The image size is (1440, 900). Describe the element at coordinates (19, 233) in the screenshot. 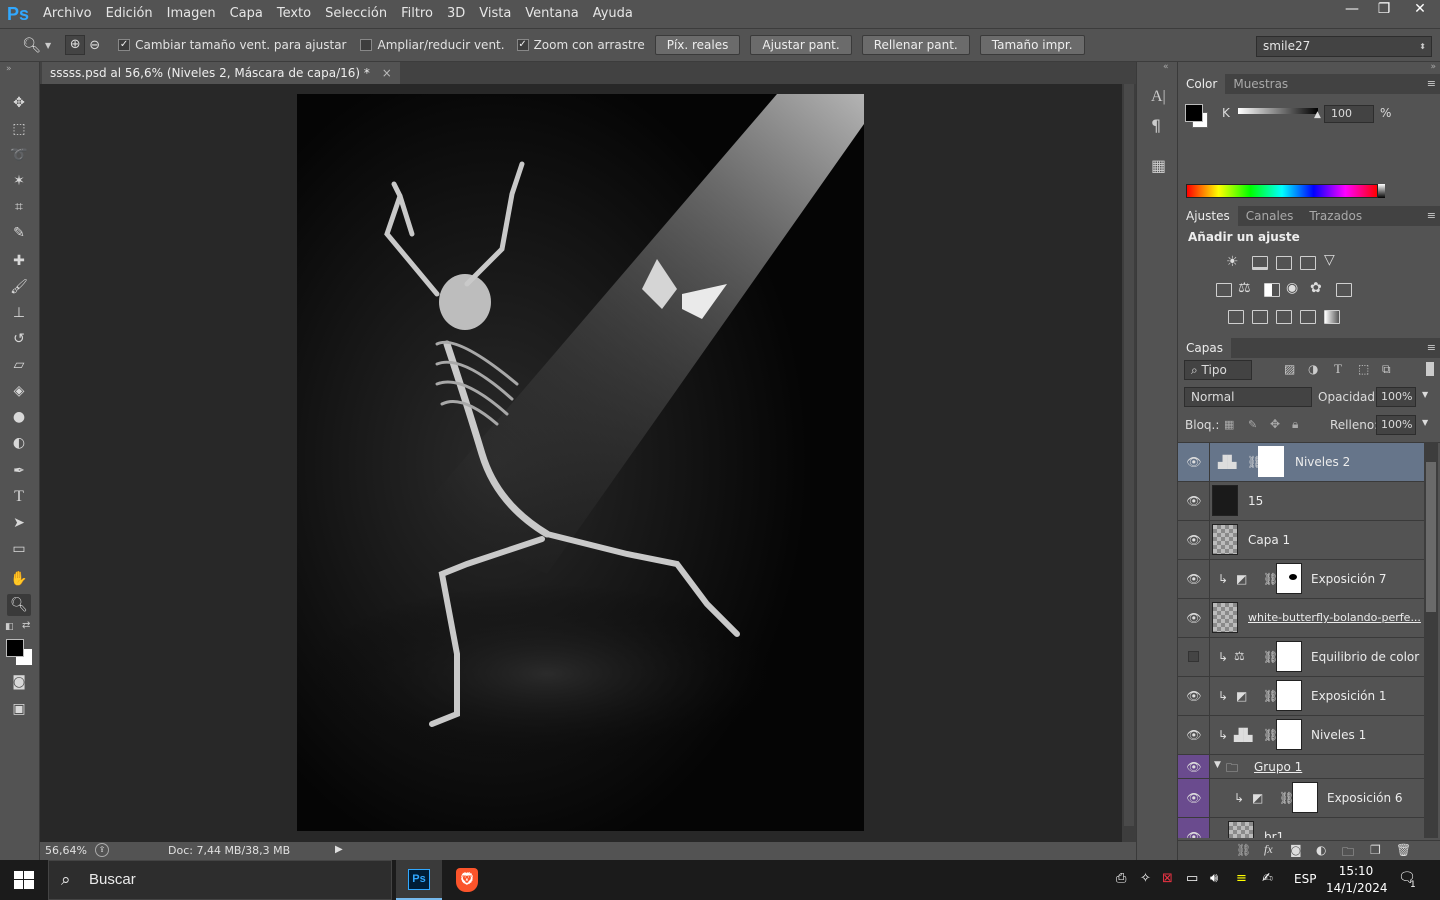

I see `eyedropper-tool-icon: ✎` at that location.